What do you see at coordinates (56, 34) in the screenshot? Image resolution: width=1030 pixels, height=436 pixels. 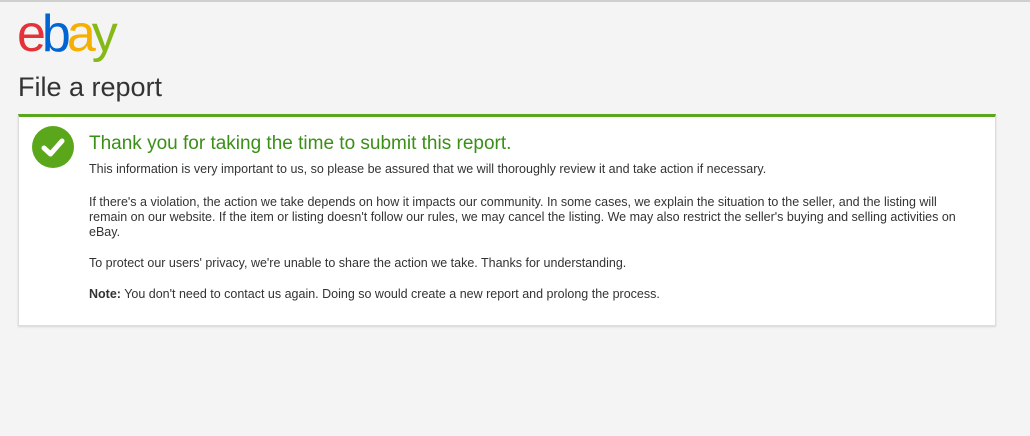 I see `logo-letter-b: b` at bounding box center [56, 34].